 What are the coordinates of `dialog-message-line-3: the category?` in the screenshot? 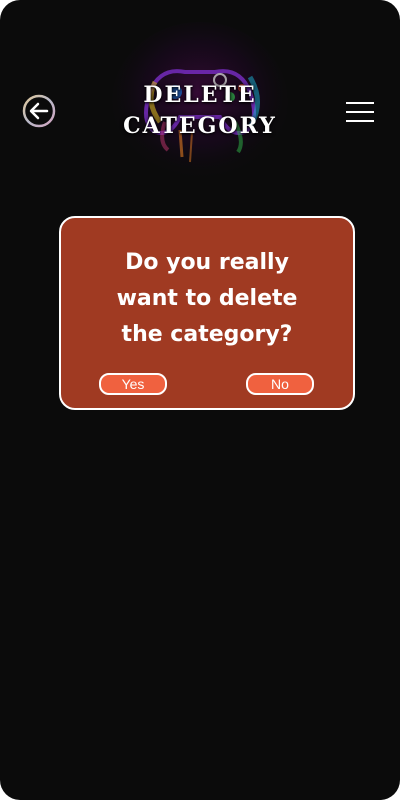 It's located at (207, 334).